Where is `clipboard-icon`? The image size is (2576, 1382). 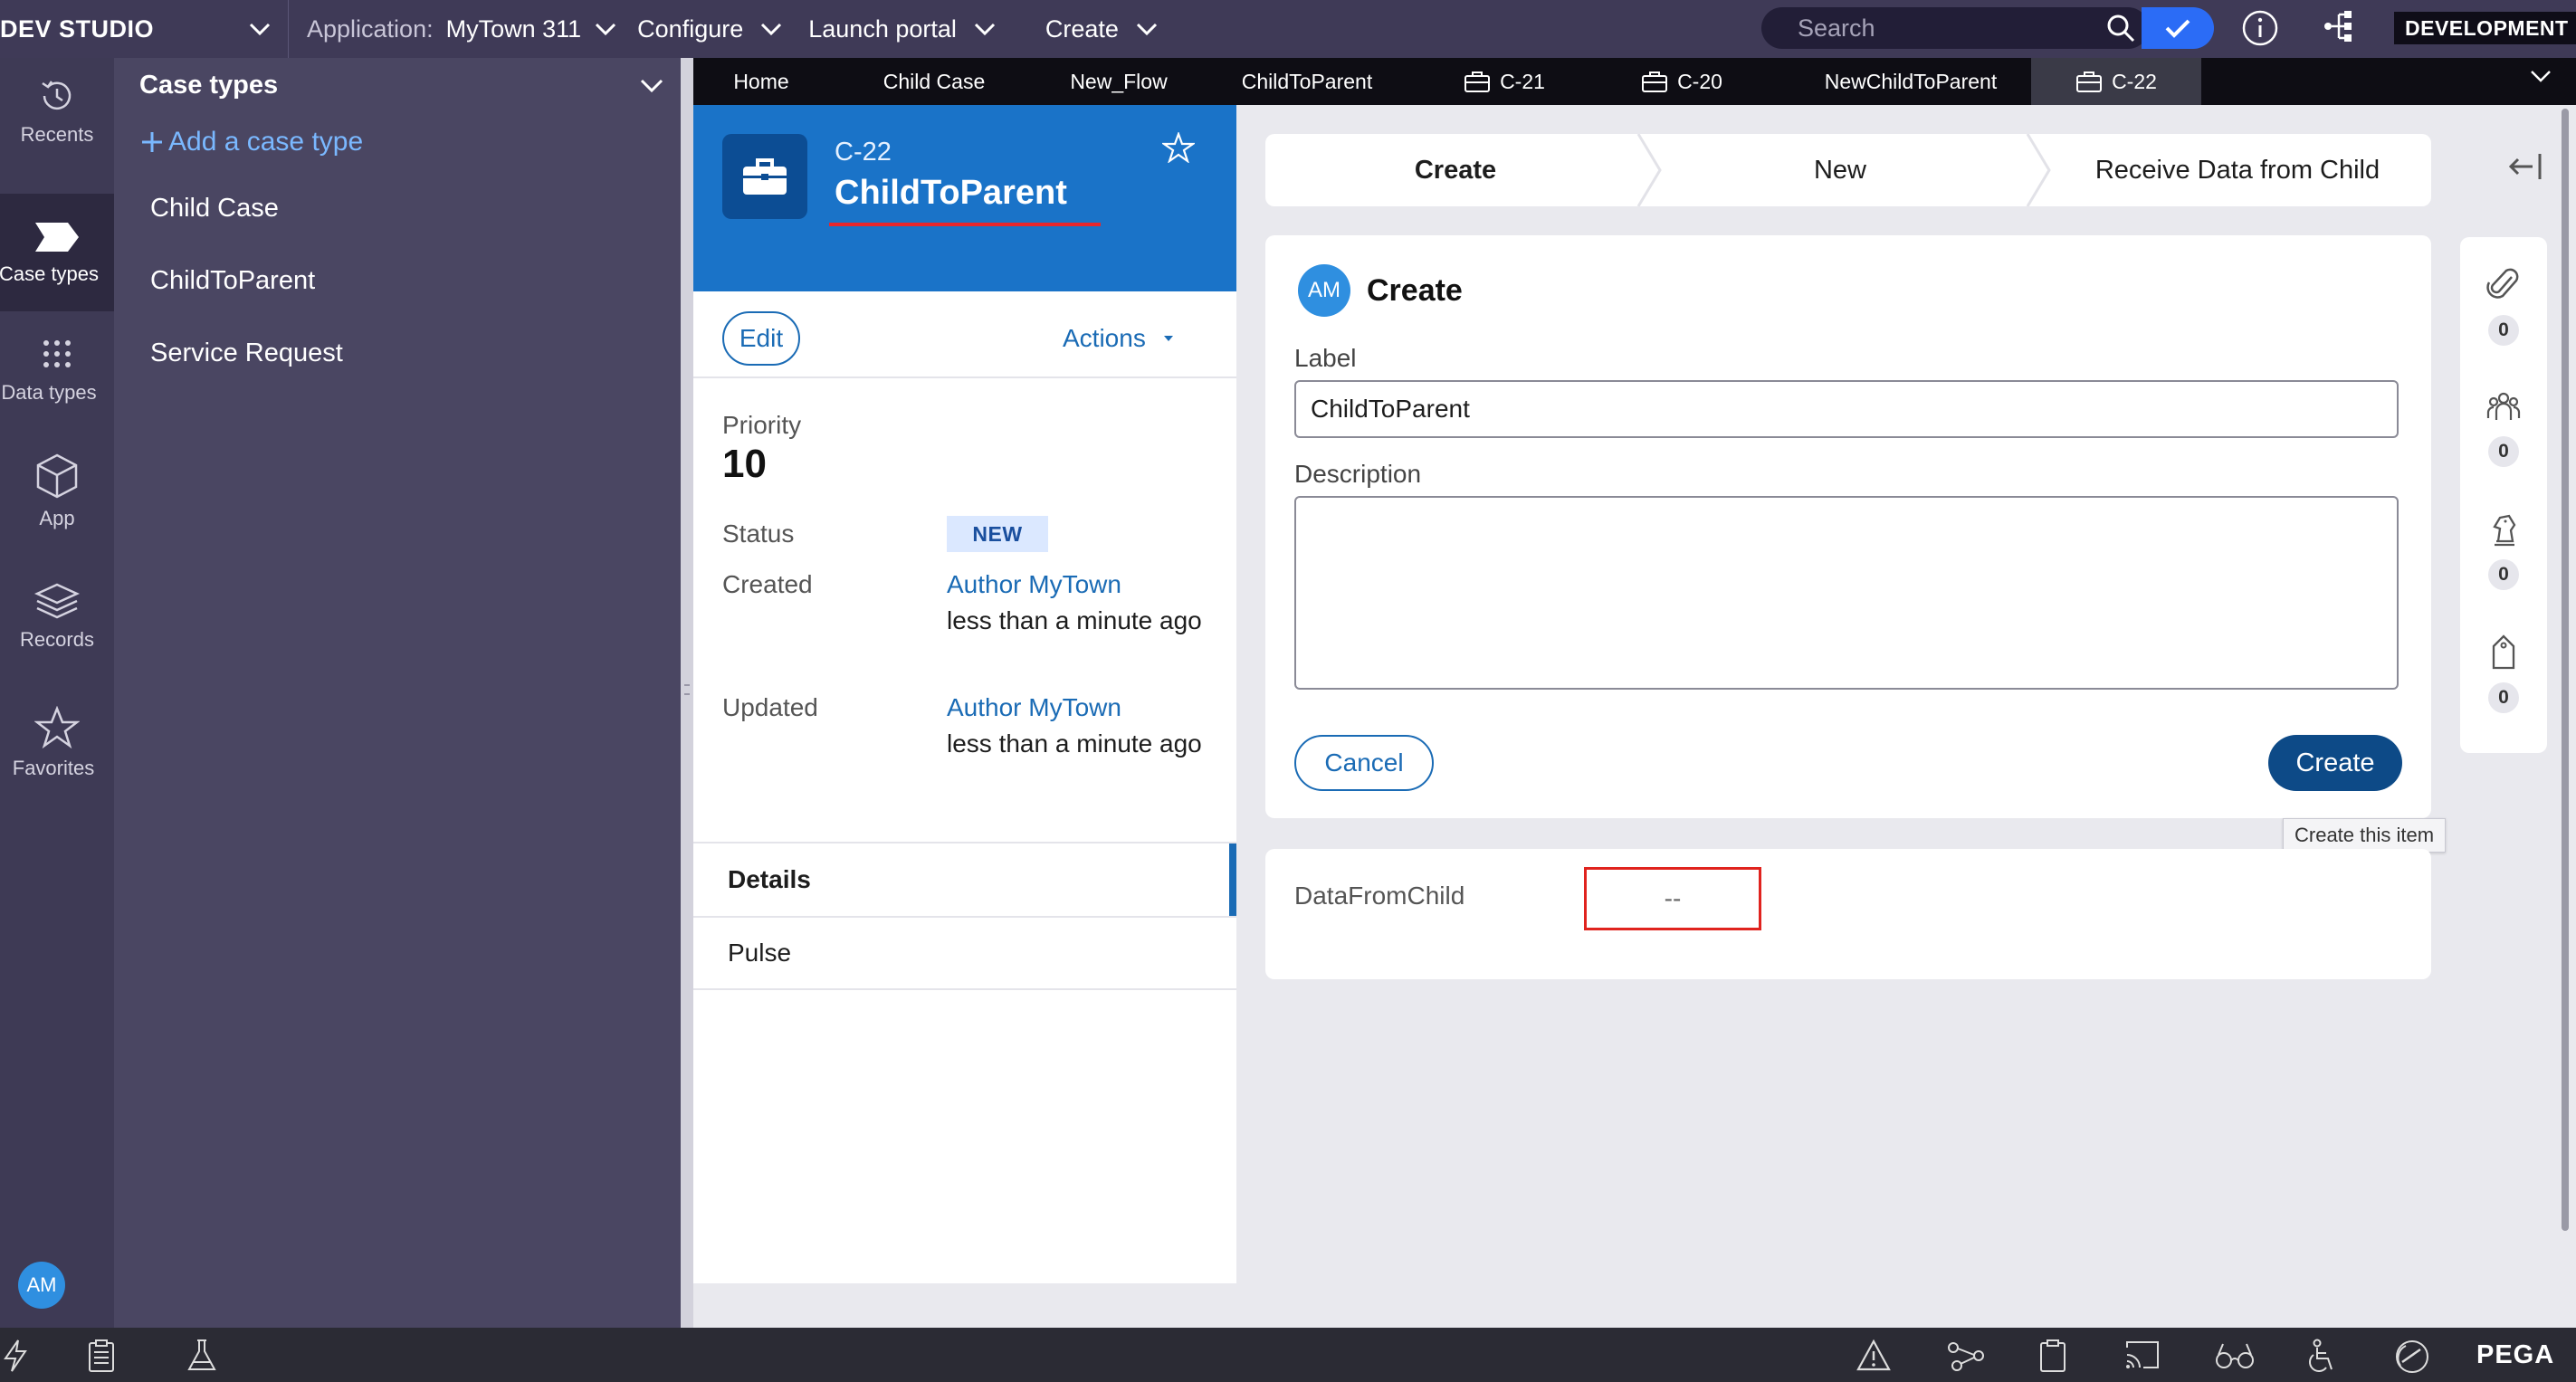 clipboard-icon is located at coordinates (101, 1356).